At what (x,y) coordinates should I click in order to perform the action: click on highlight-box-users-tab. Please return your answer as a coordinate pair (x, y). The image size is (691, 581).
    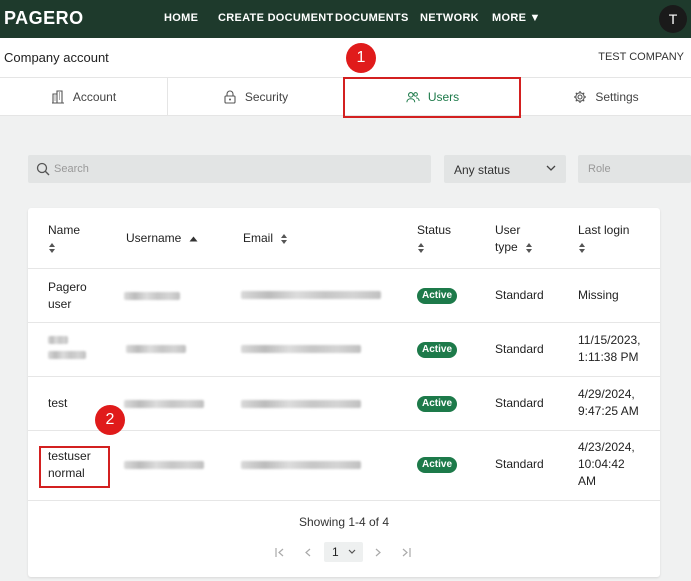
    Looking at the image, I should click on (432, 97).